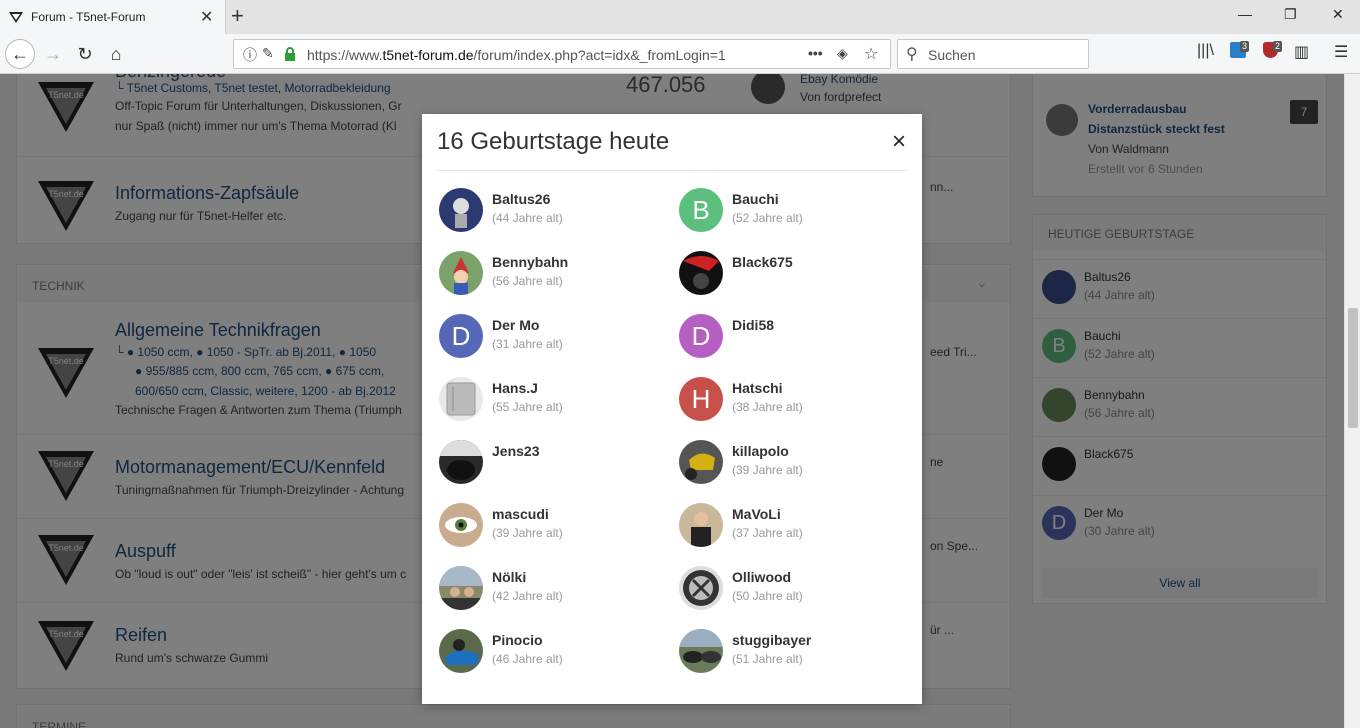 The image size is (1360, 728). Describe the element at coordinates (767, 533) in the screenshot. I see `person-age: (37 Jahre alt)` at that location.